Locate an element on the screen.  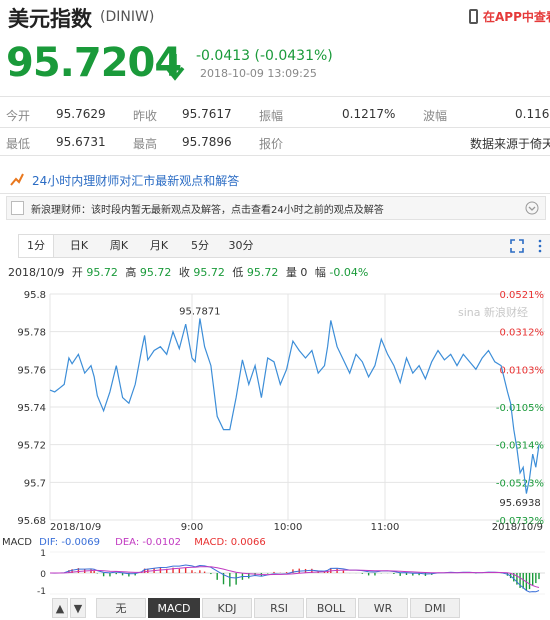
pct-tick-label: -0.0105% is located at coordinates (520, 408).